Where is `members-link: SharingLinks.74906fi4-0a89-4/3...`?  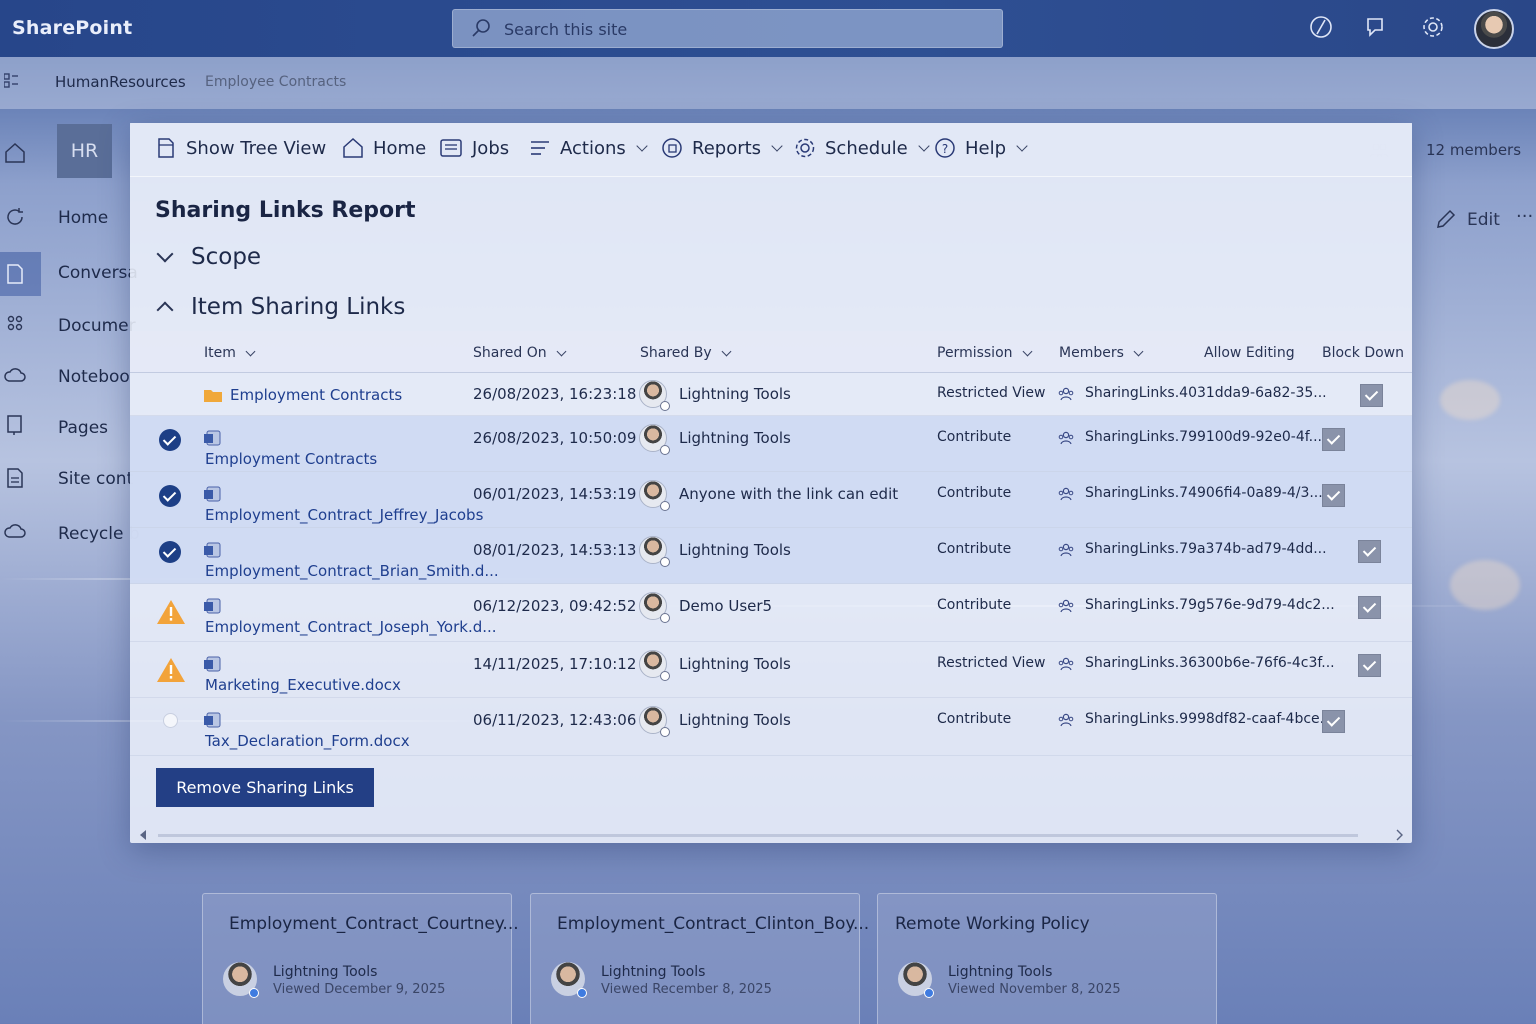 members-link: SharingLinks.74906fi4-0a89-4/3... is located at coordinates (1204, 493).